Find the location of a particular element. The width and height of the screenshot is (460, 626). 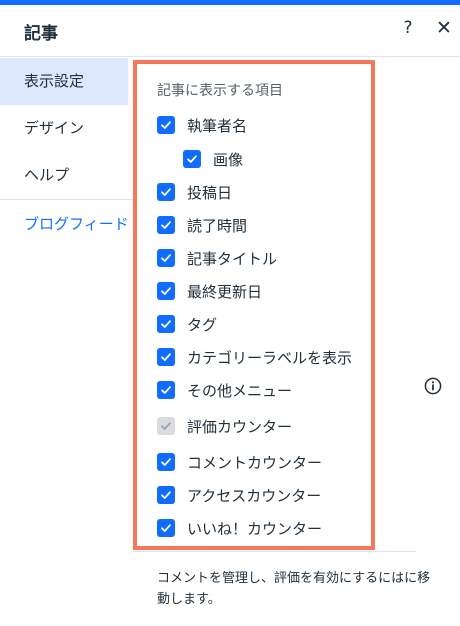

option-author-name: 執筆者名 is located at coordinates (202, 125).